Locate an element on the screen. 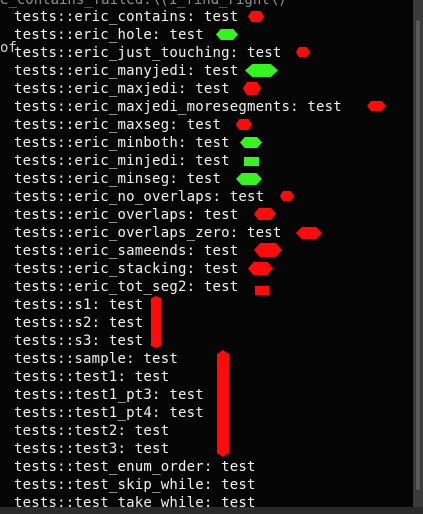 The image size is (423, 514). test-line: tests::sample: test is located at coordinates (96, 359).